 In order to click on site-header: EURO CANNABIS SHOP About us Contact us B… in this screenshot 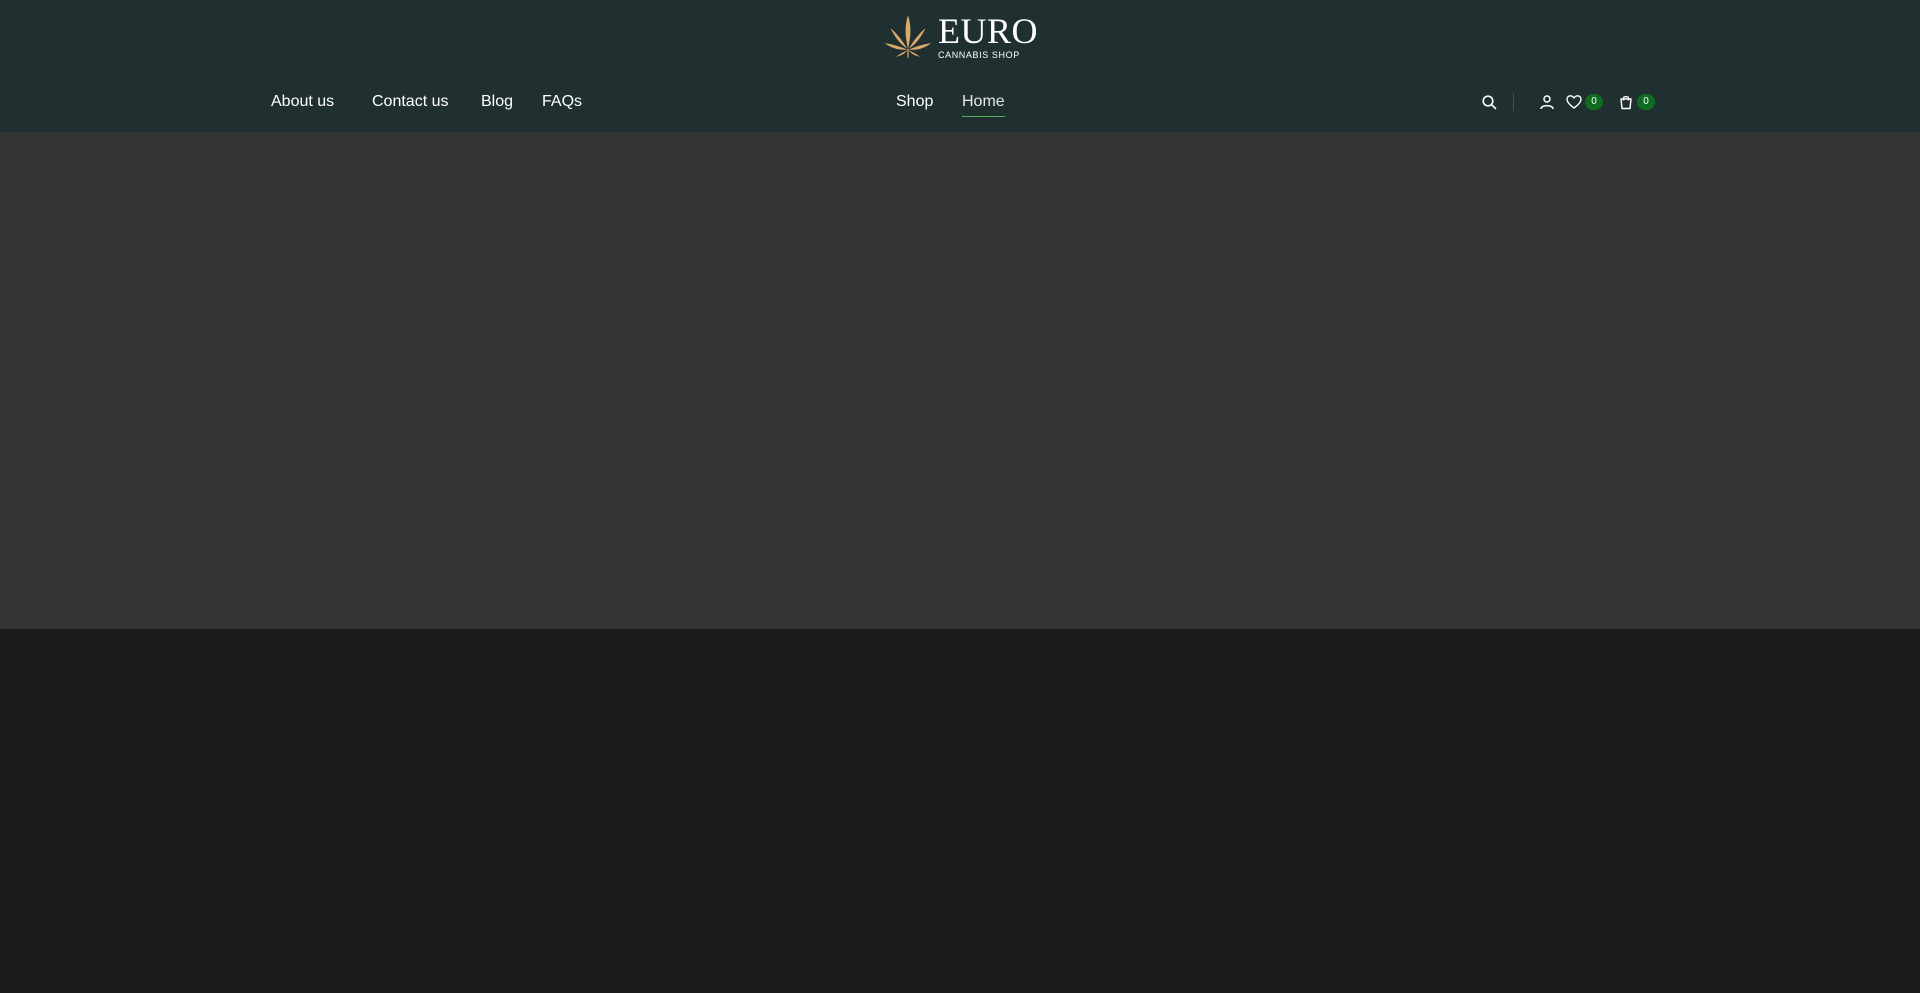, I will do `click(960, 66)`.